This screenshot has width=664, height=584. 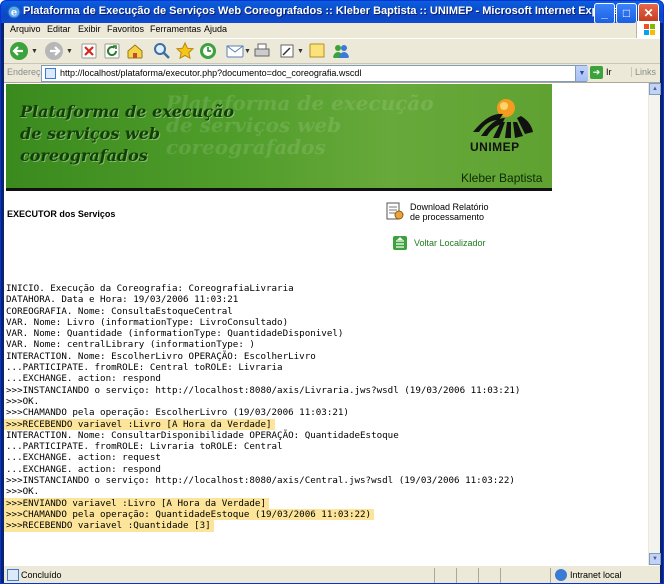 What do you see at coordinates (175, 29) in the screenshot?
I see `menu-ferramentas: Ferramentas` at bounding box center [175, 29].